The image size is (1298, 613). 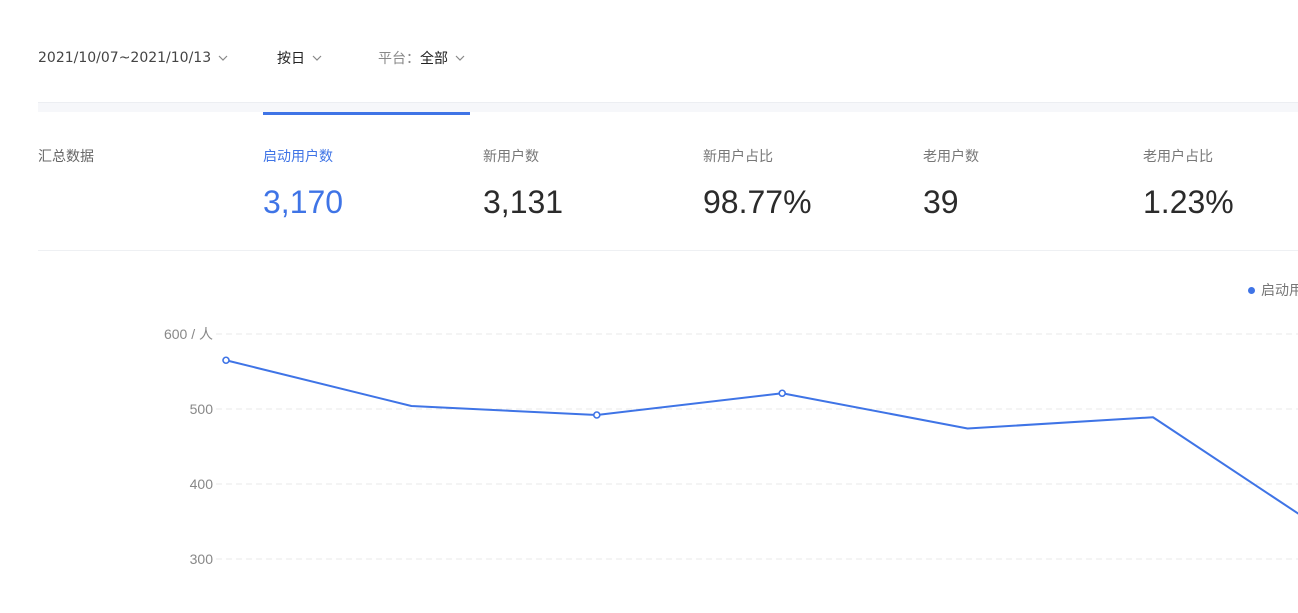 I want to click on metric-value: 98.77%, so click(x=757, y=202).